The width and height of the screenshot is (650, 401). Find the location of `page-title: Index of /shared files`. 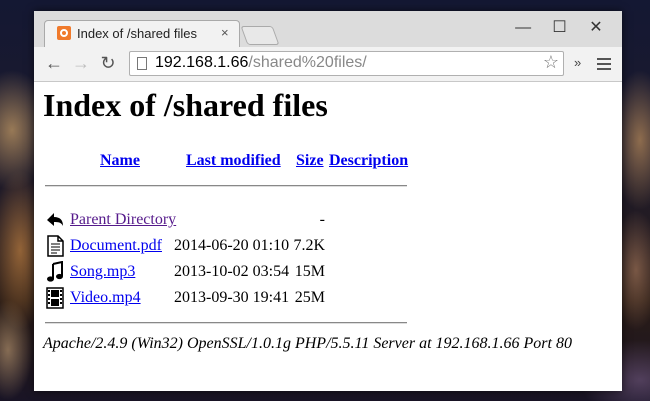

page-title: Index of /shared files is located at coordinates (185, 105).